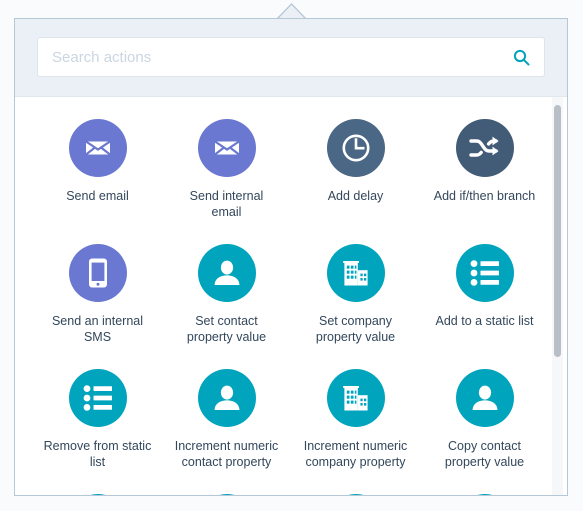 The height and width of the screenshot is (511, 583). What do you see at coordinates (226, 306) in the screenshot?
I see `action-item: Set contact property value` at bounding box center [226, 306].